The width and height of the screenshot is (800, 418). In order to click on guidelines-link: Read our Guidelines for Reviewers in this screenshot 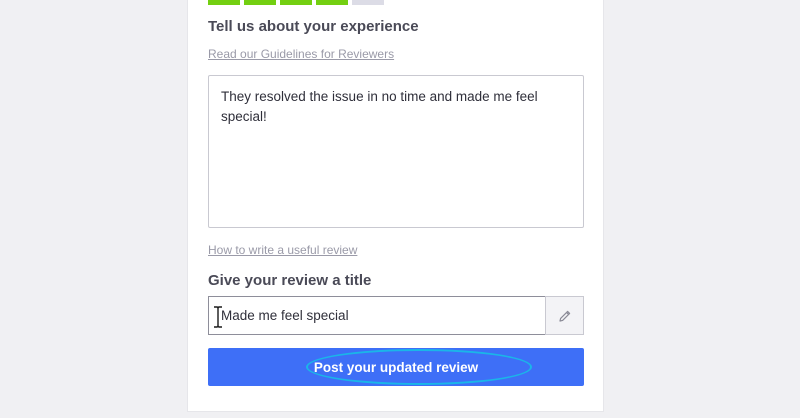, I will do `click(301, 54)`.